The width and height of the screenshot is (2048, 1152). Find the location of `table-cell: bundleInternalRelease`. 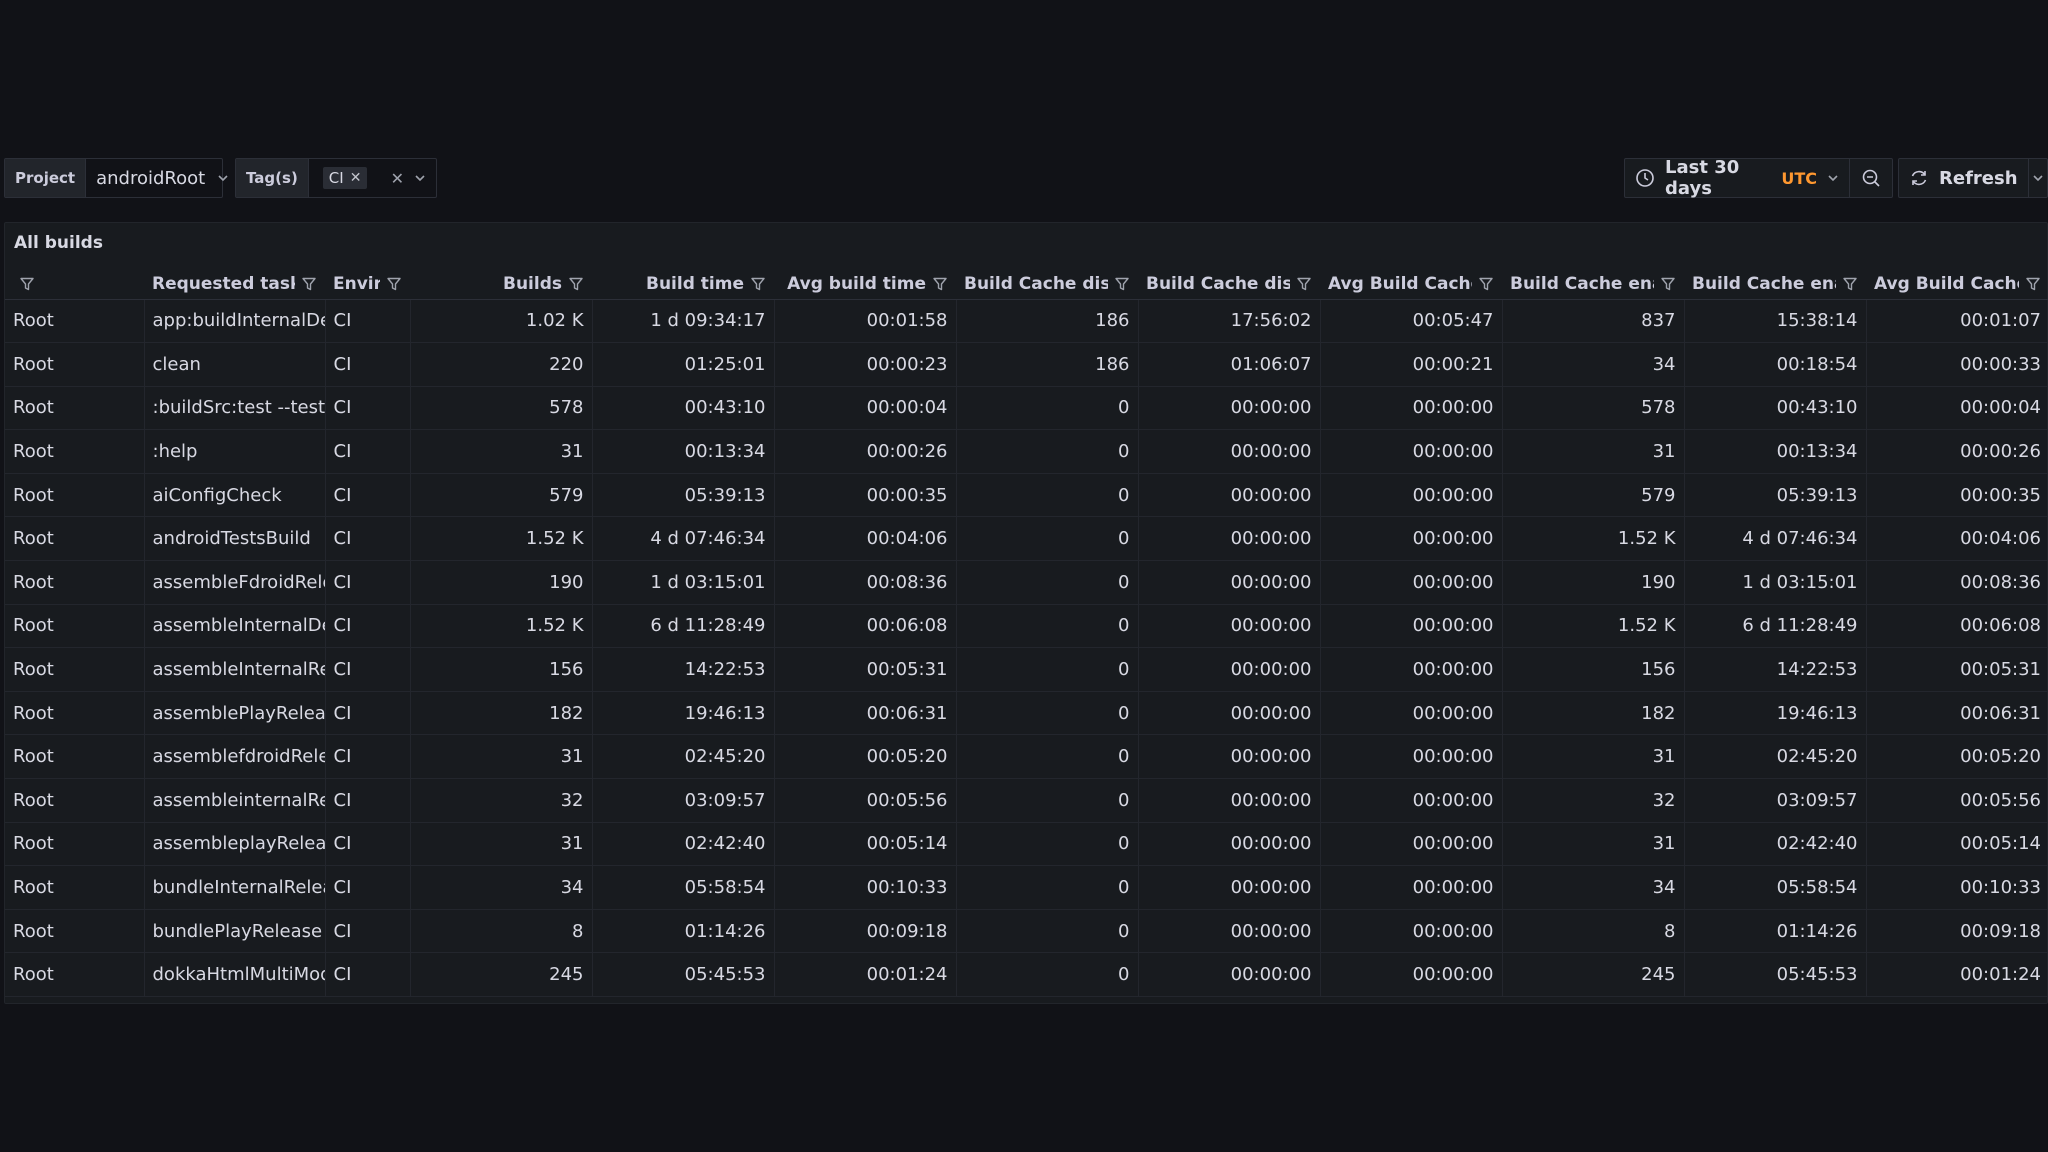

table-cell: bundleInternalRelease is located at coordinates (235, 887).